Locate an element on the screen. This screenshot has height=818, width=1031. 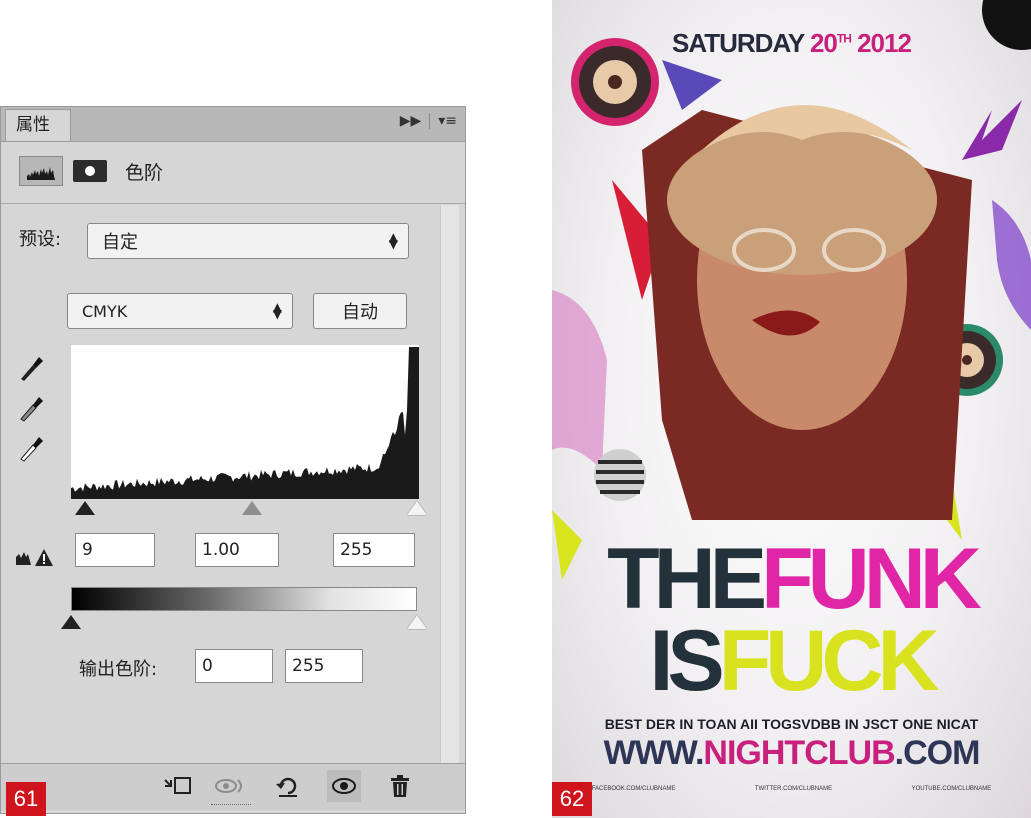
output-levels-label: 输出色阶: is located at coordinates (118, 669).